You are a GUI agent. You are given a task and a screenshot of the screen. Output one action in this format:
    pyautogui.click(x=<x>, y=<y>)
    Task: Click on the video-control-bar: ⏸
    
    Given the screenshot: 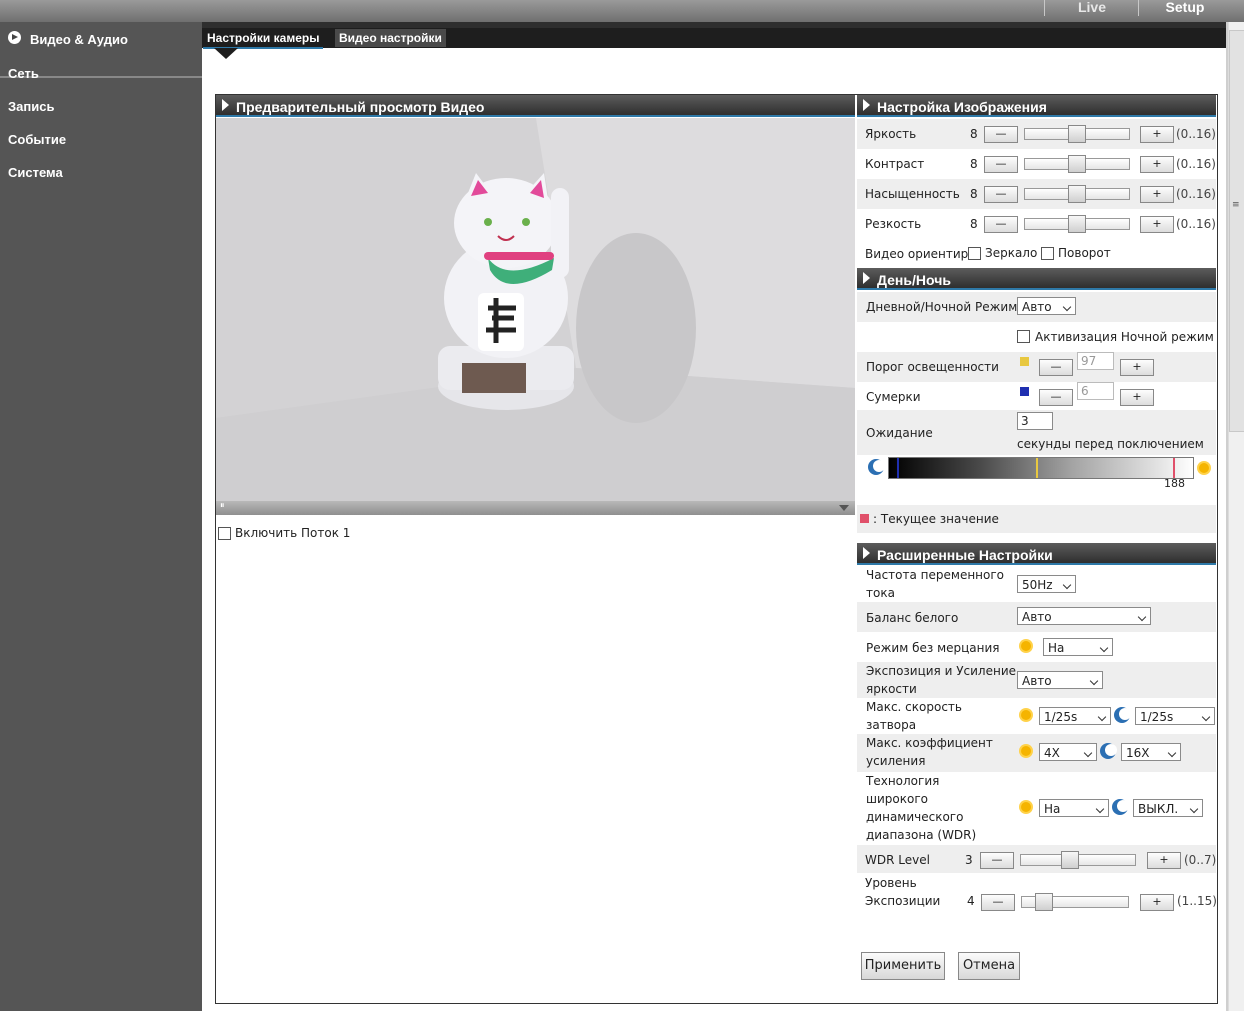 What is the action you would take?
    pyautogui.click(x=535, y=508)
    